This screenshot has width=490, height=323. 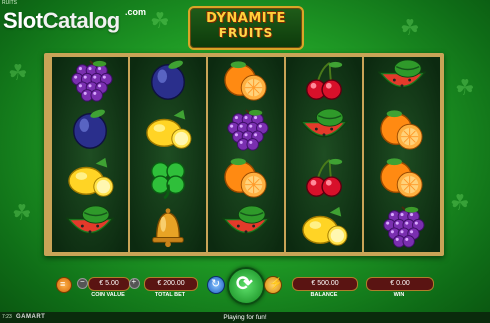 I want to click on total-bet-display: € 200.00, so click(x=171, y=284).